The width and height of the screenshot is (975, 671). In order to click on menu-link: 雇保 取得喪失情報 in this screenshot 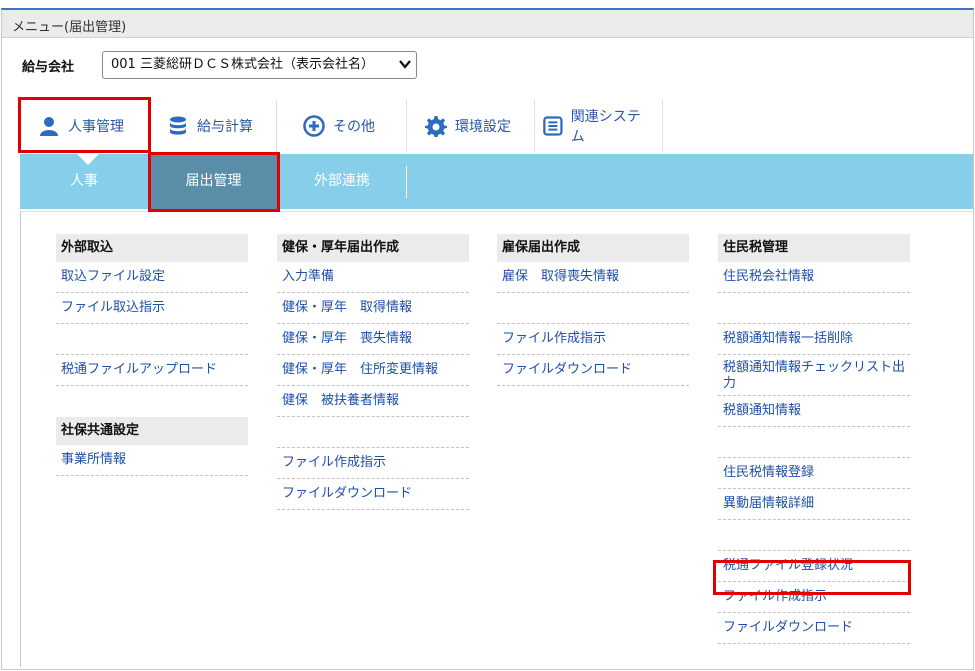, I will do `click(593, 277)`.